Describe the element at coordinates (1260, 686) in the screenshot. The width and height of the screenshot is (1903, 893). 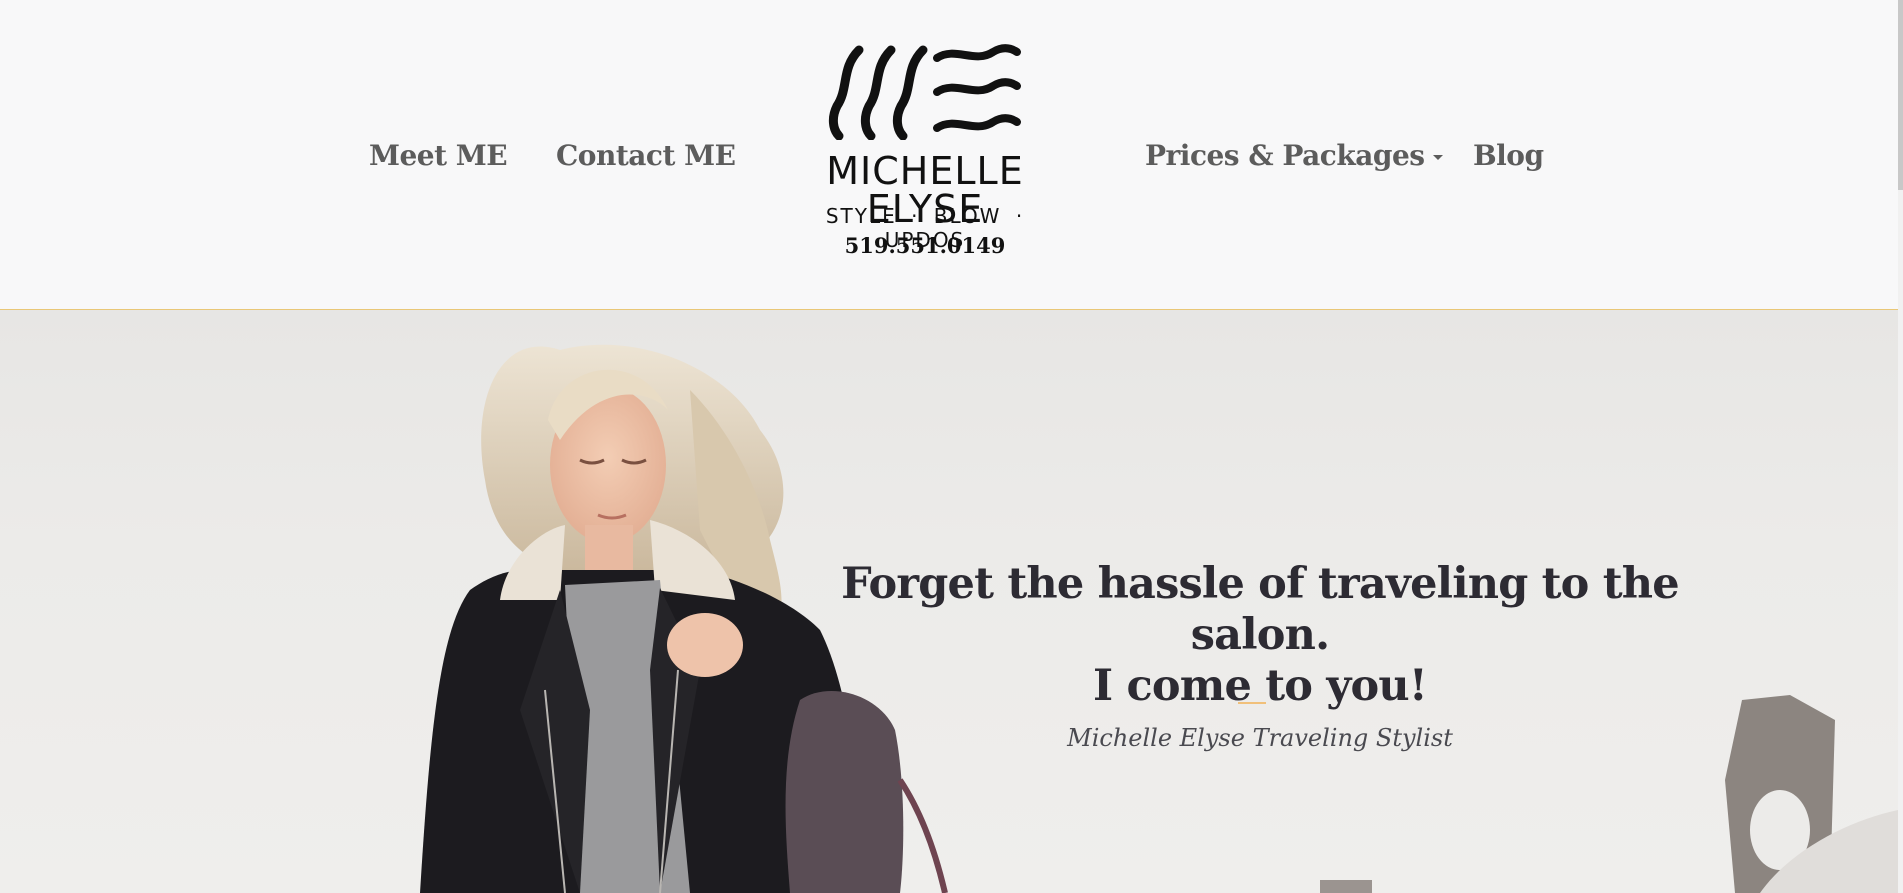
I see `hero-heading-line-2: I come to you!` at that location.